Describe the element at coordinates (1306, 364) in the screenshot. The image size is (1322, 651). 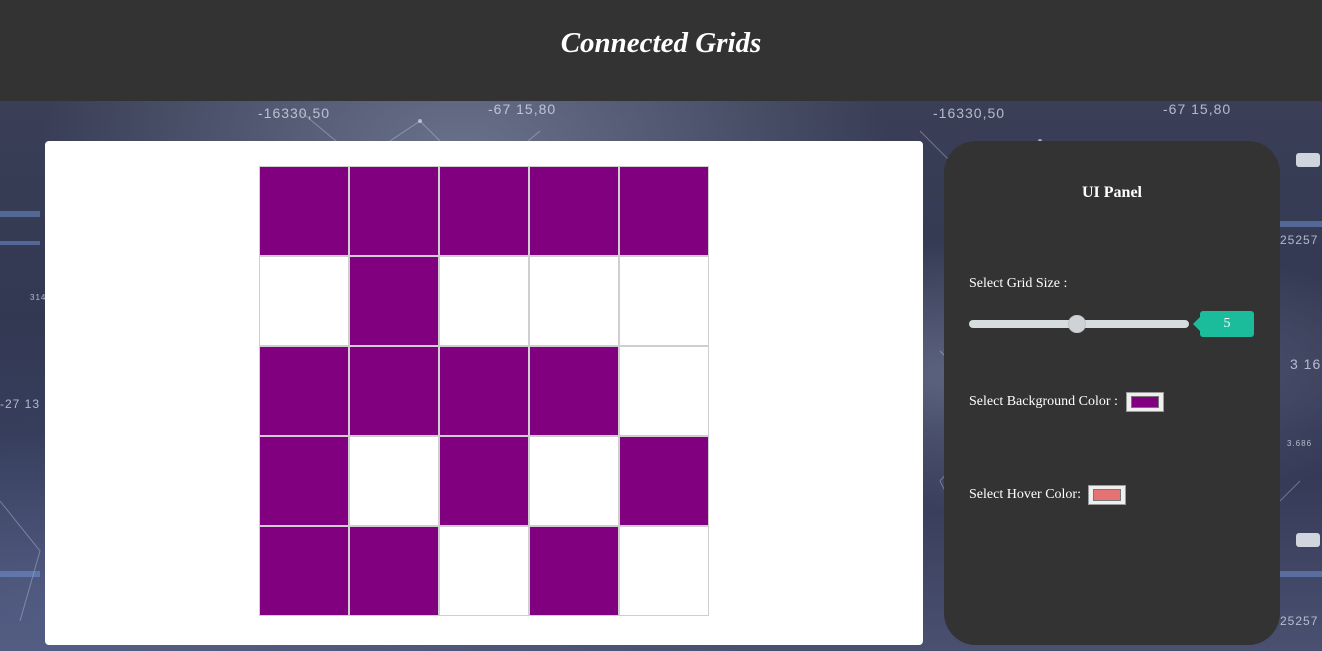
I see `bg-number: 3 16` at that location.